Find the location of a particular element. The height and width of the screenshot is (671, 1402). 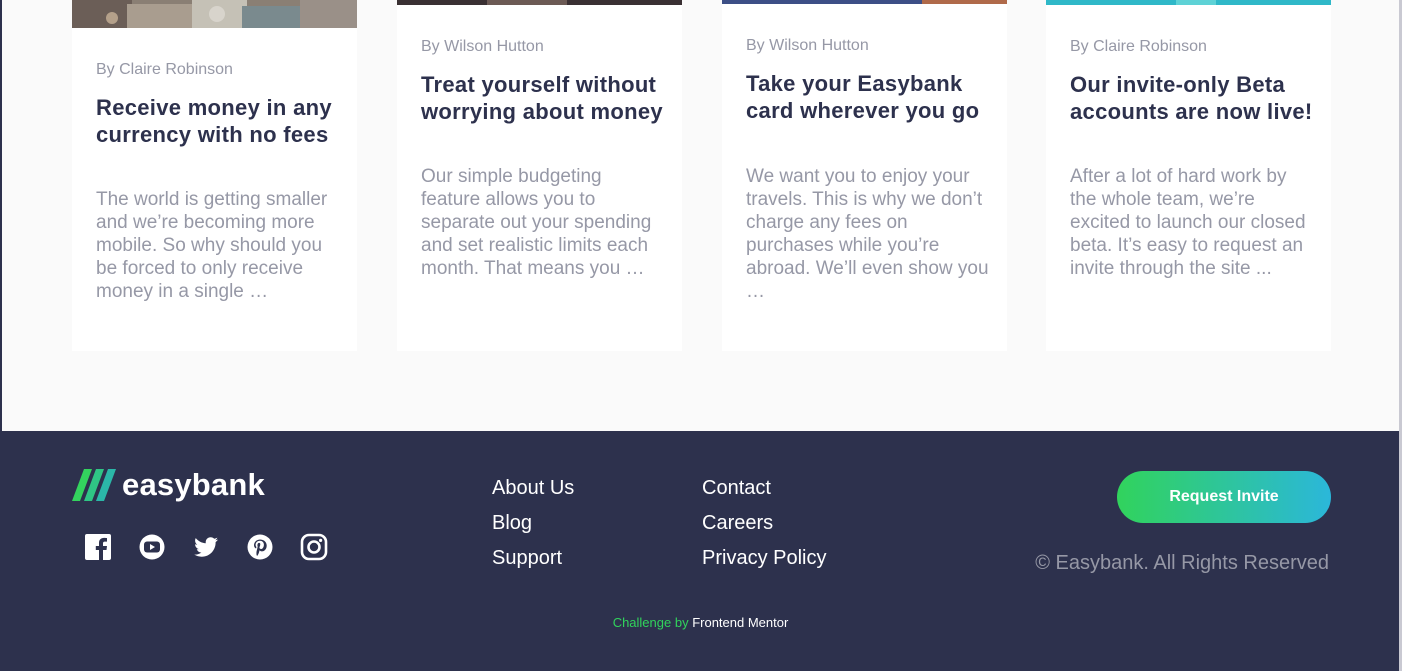

twitter-icon is located at coordinates (206, 547).